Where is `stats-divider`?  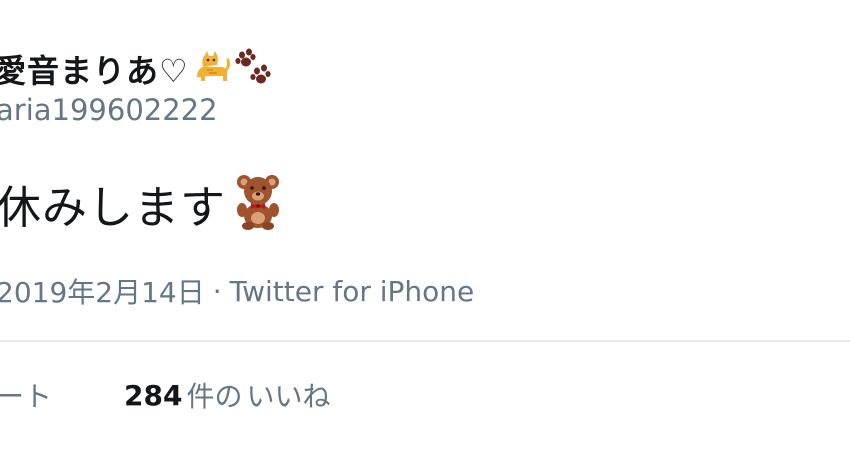
stats-divider is located at coordinates (425, 341).